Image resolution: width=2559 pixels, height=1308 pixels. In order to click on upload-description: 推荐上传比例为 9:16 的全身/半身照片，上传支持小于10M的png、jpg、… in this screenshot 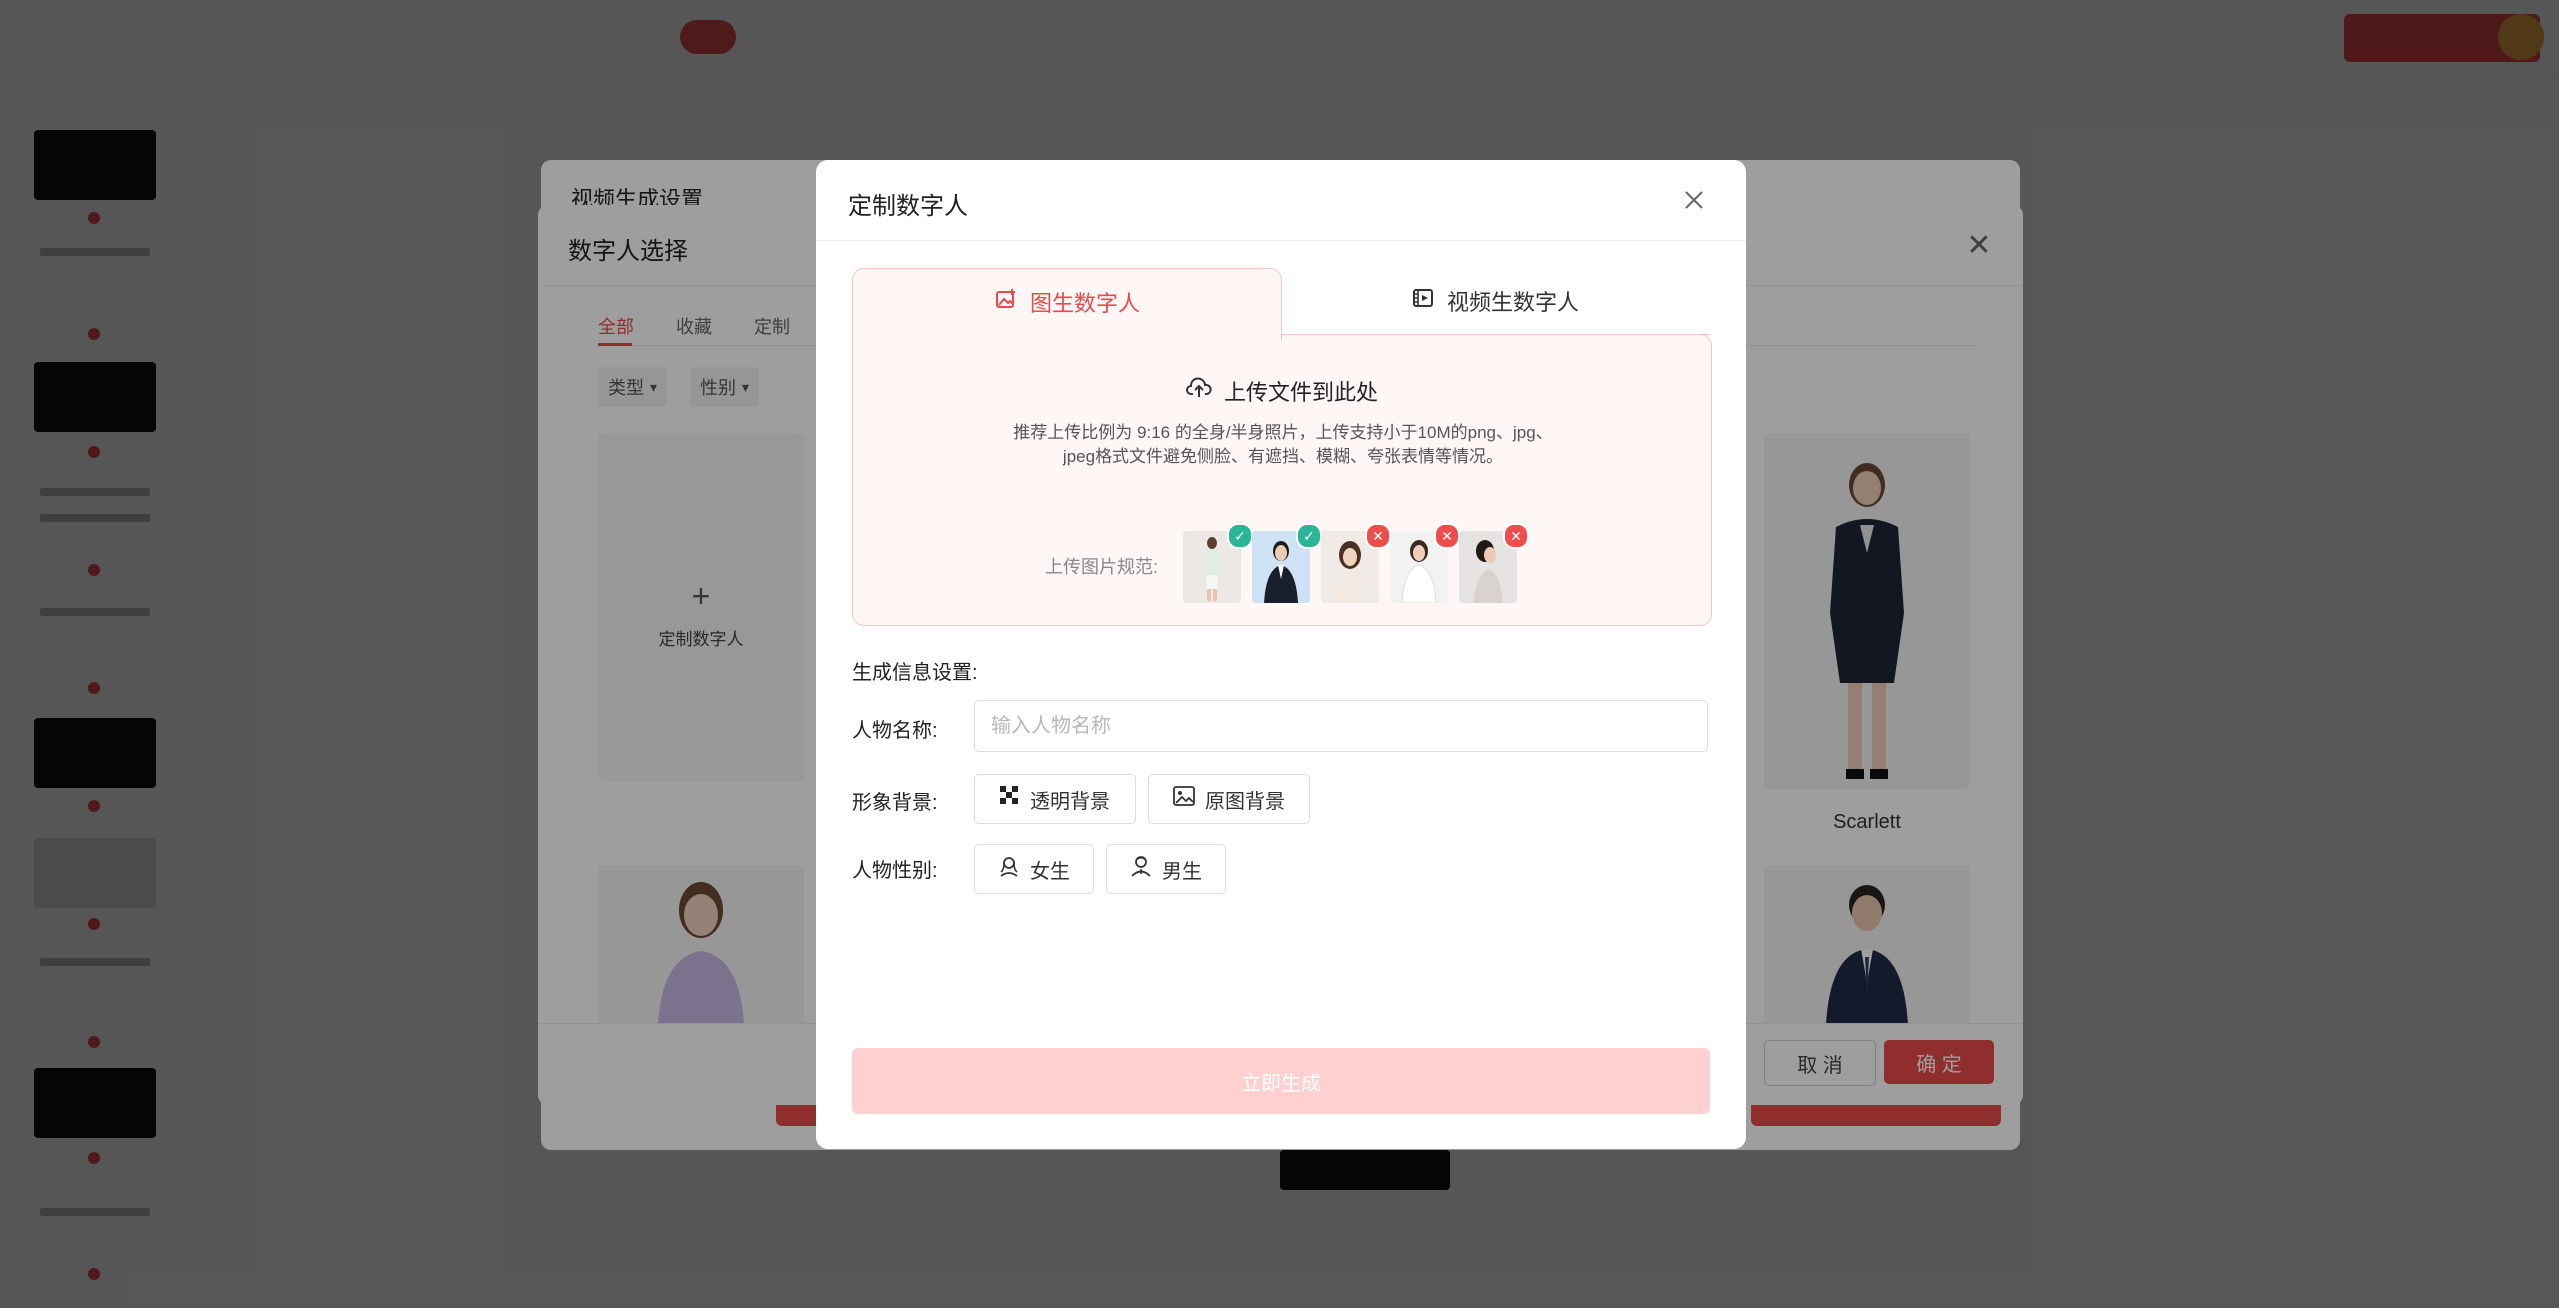, I will do `click(1283, 445)`.